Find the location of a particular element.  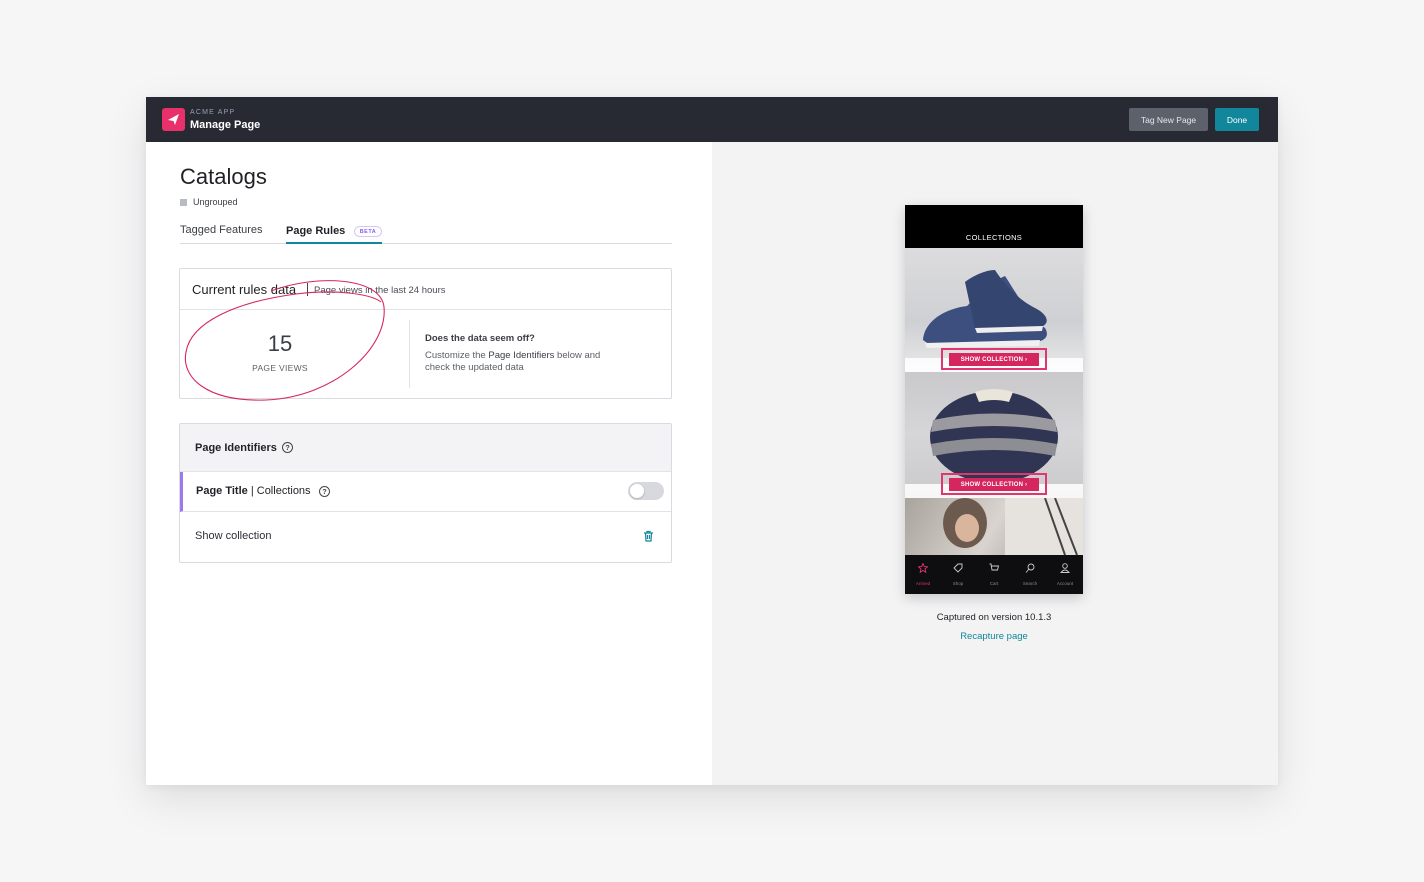

data-question-title: Does the data seem off? is located at coordinates (480, 338).